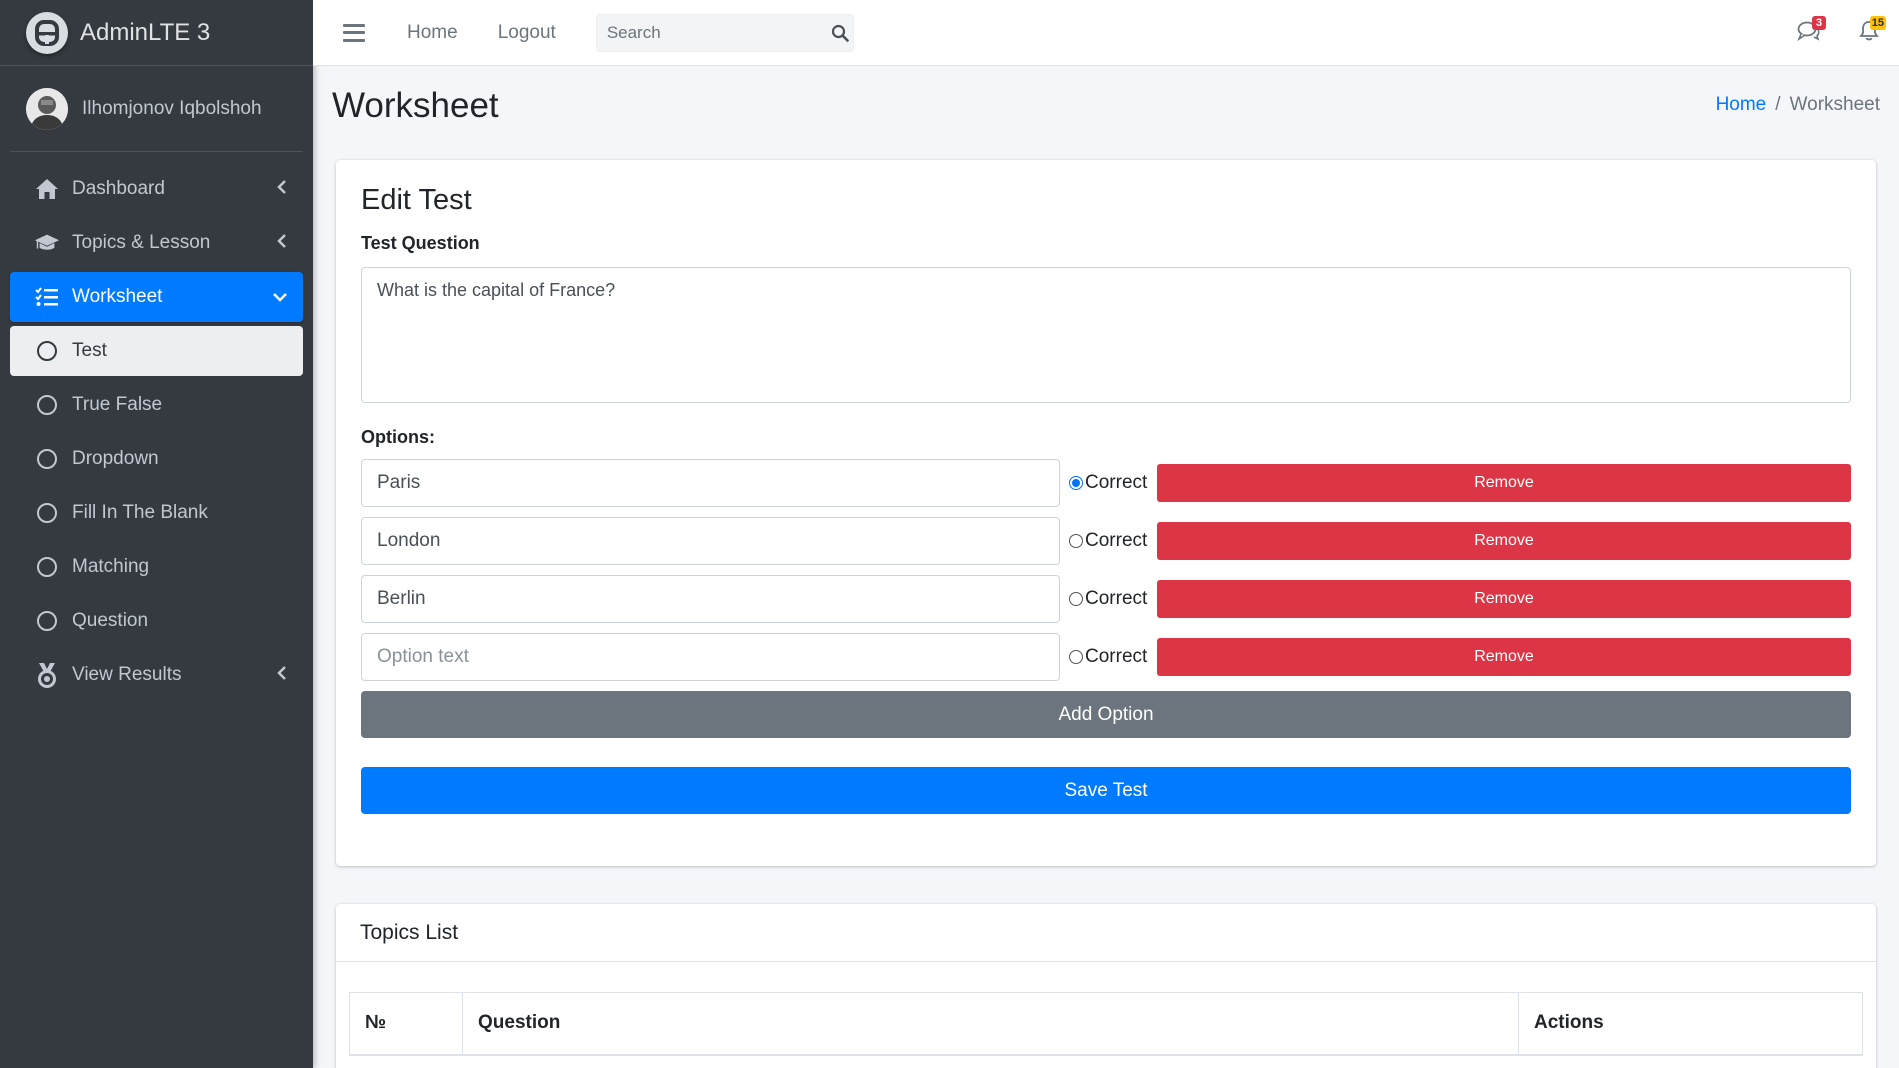 Image resolution: width=1899 pixels, height=1068 pixels. Describe the element at coordinates (118, 188) in the screenshot. I see `sidebar-item-label: Dashboard` at that location.